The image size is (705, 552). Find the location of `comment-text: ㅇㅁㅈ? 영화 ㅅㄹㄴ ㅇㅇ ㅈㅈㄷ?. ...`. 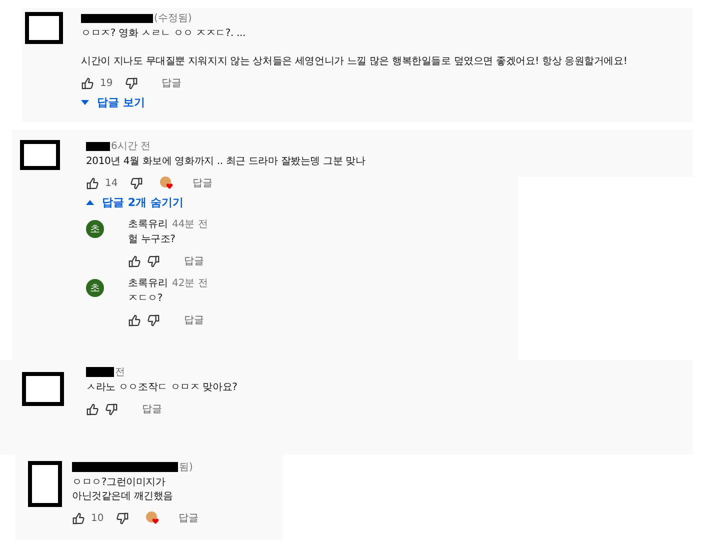

comment-text: ㅇㅁㅈ? 영화 ㅅㄹㄴ ㅇㅇ ㅈㅈㄷ?. ... is located at coordinates (163, 34).